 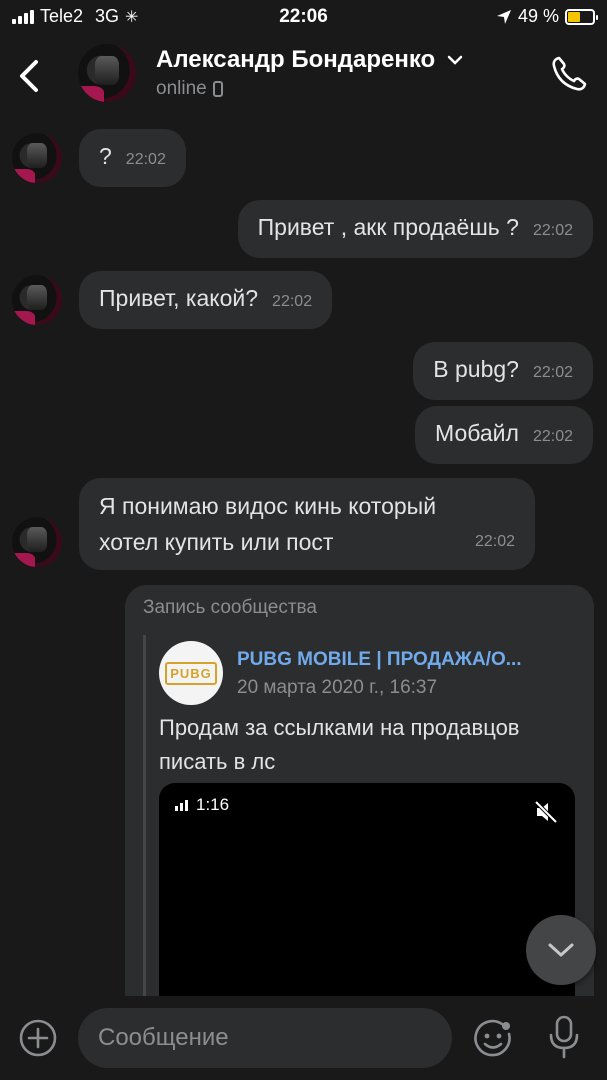 What do you see at coordinates (303, 17) in the screenshot?
I see `status-bar: Tele2 3G ✳ 22:06 49 %` at bounding box center [303, 17].